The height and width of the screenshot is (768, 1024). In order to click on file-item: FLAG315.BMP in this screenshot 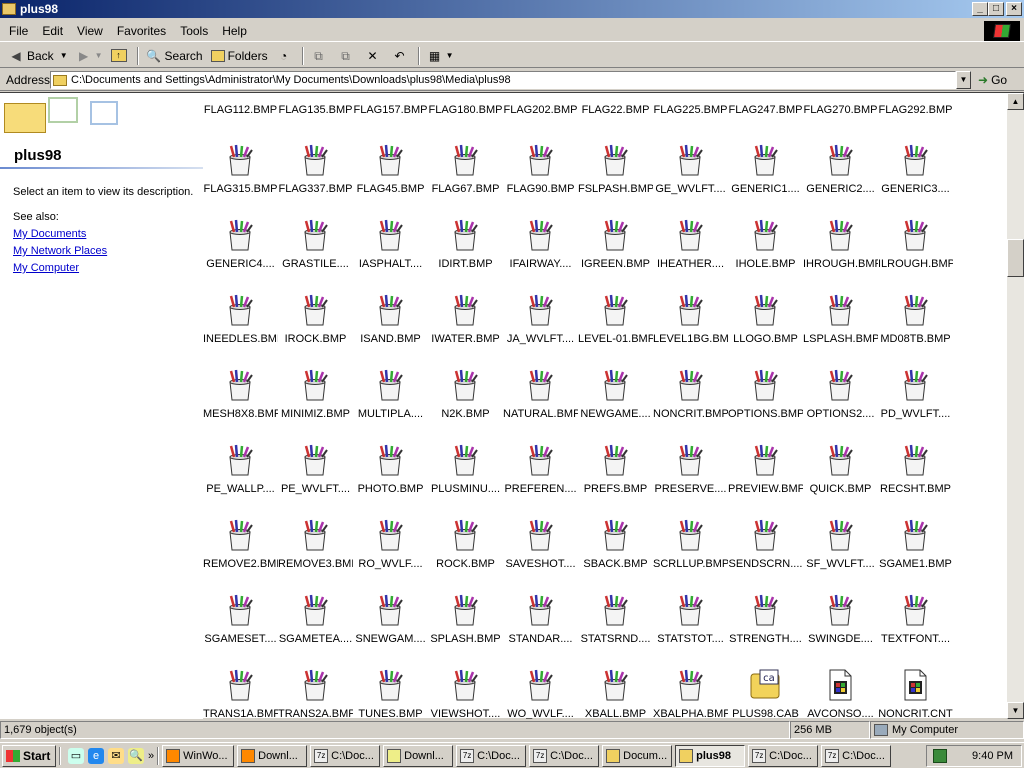, I will do `click(240, 173)`.